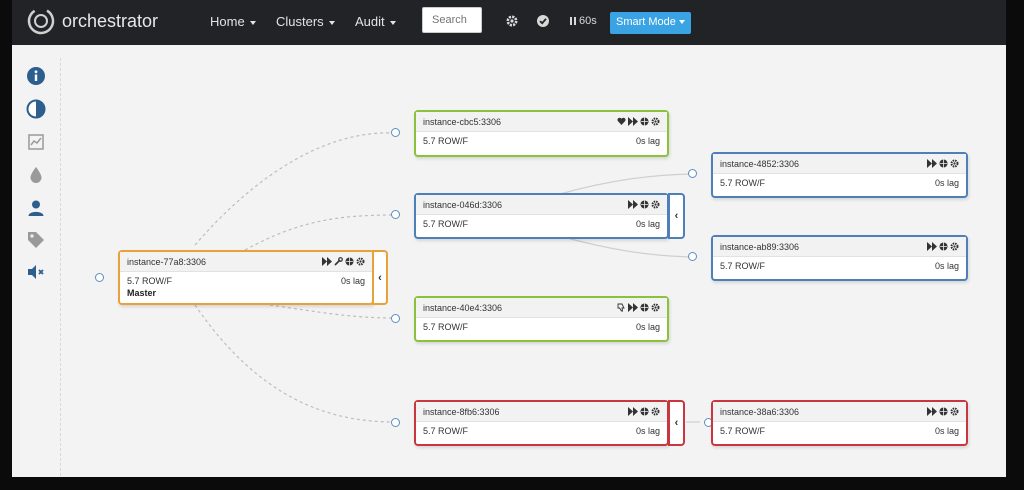 This screenshot has height=490, width=1024. Describe the element at coordinates (839, 412) in the screenshot. I see `instance-header: instance-38a6:3306` at that location.